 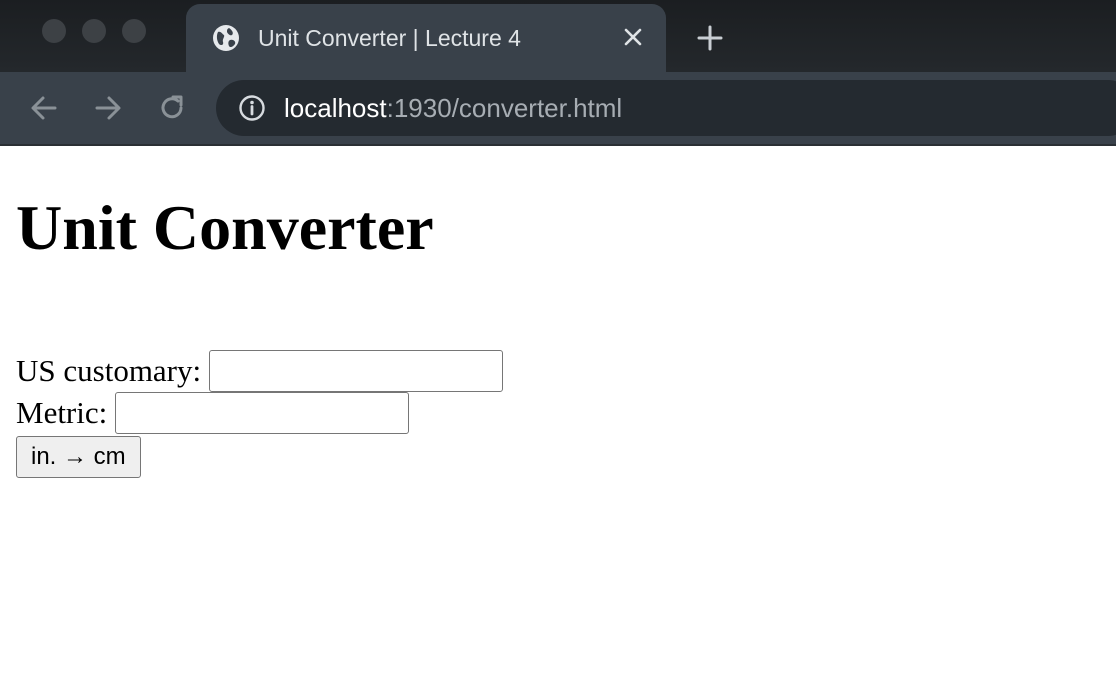 I want to click on tab-title: Unit Converter | Lecture 4, so click(x=389, y=37).